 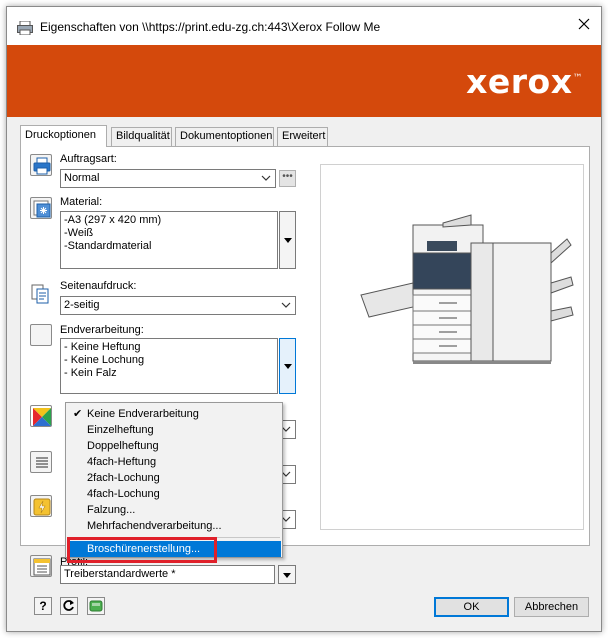 I want to click on material-line: -A3 (297 x 420 mm), so click(x=113, y=220).